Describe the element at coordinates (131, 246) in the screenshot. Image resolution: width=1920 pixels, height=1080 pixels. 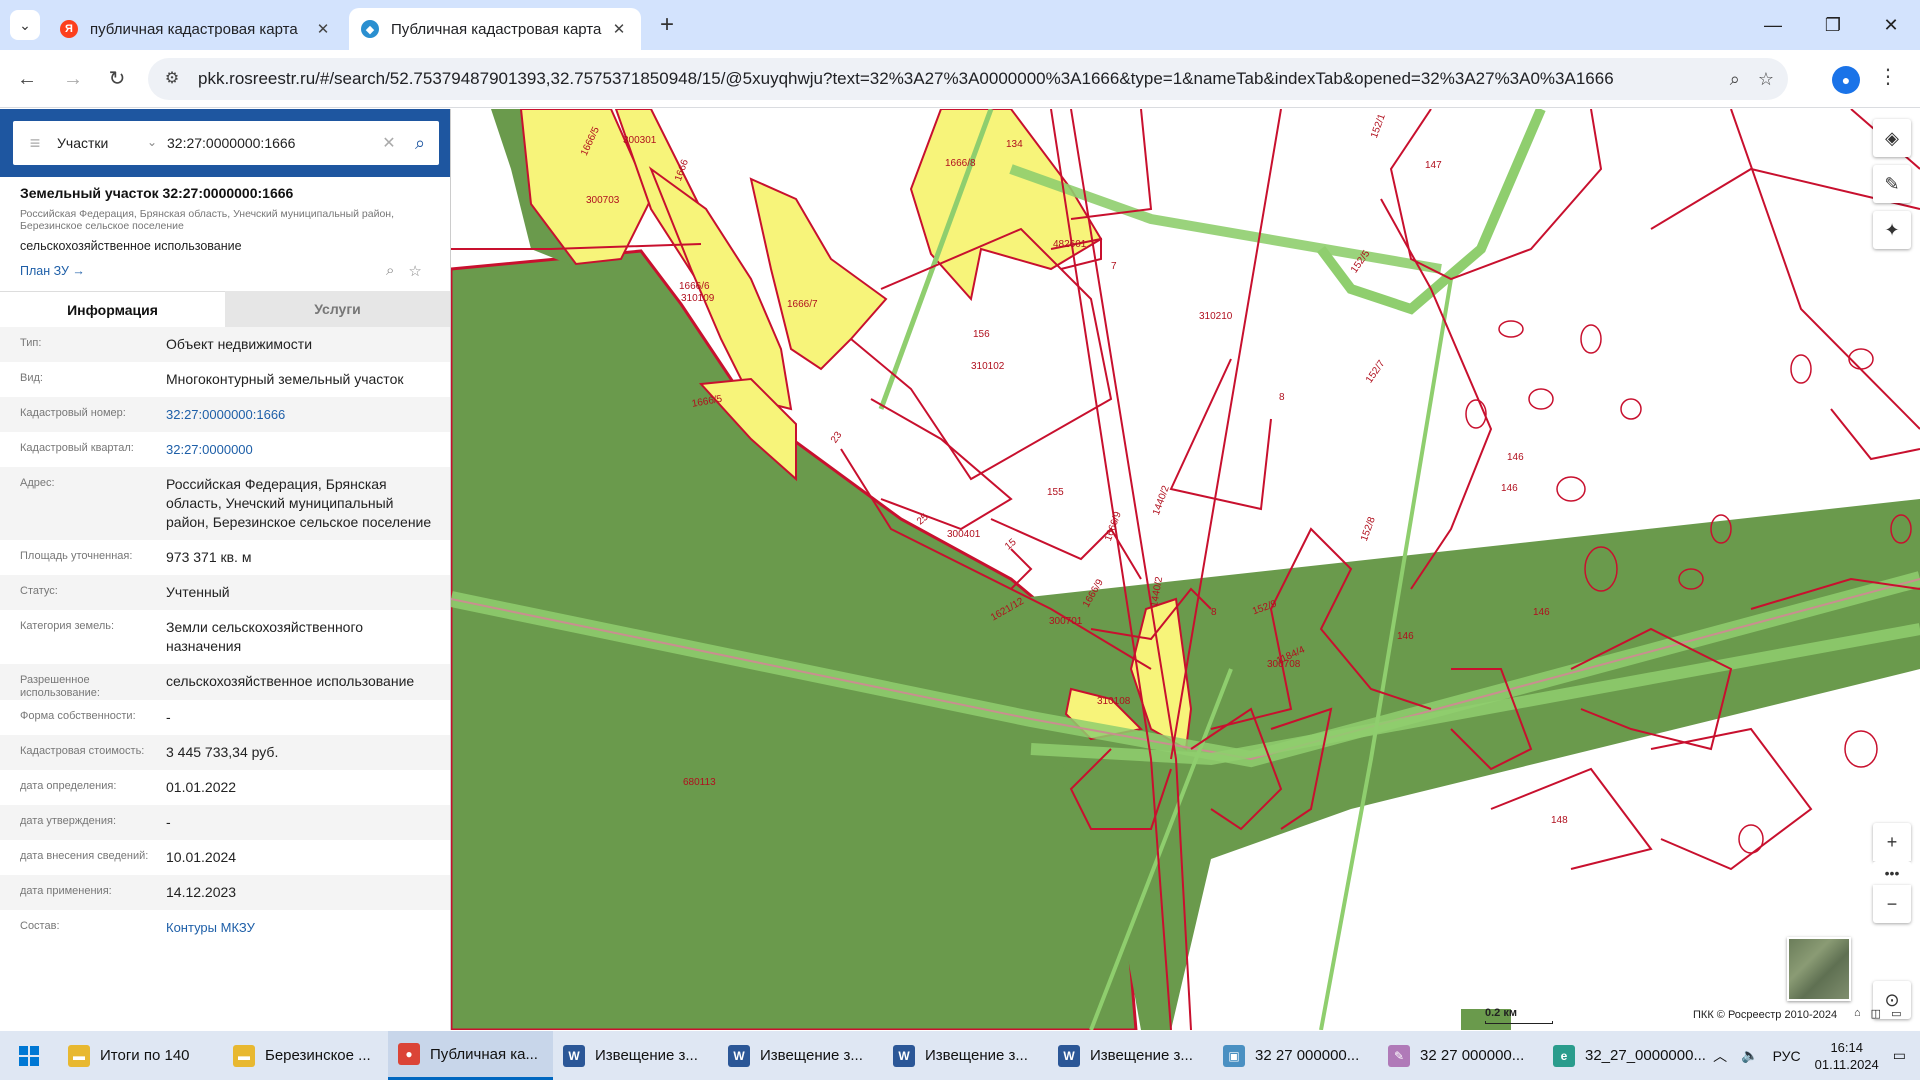
I see `object-use: сельскохозяйственное использование` at that location.